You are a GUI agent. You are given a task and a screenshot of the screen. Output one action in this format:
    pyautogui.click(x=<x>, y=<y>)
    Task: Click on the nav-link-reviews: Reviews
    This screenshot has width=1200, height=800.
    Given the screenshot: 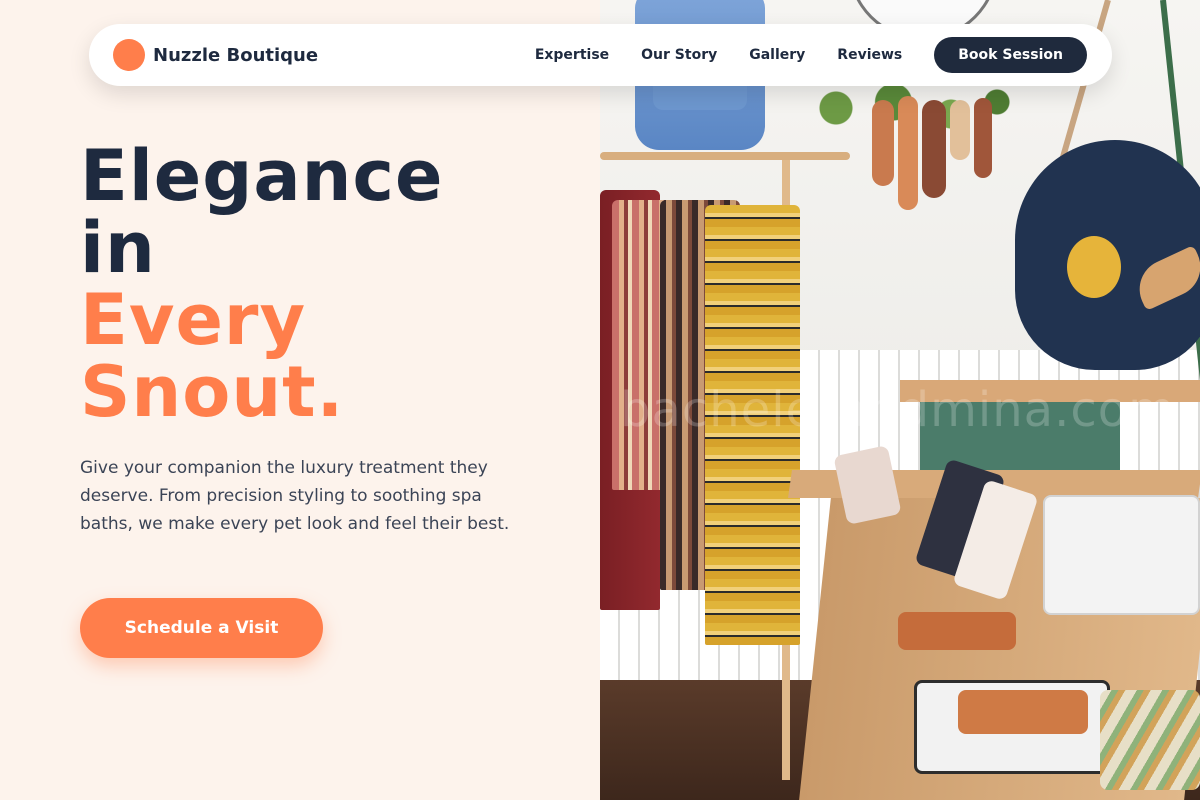 What is the action you would take?
    pyautogui.click(x=869, y=55)
    